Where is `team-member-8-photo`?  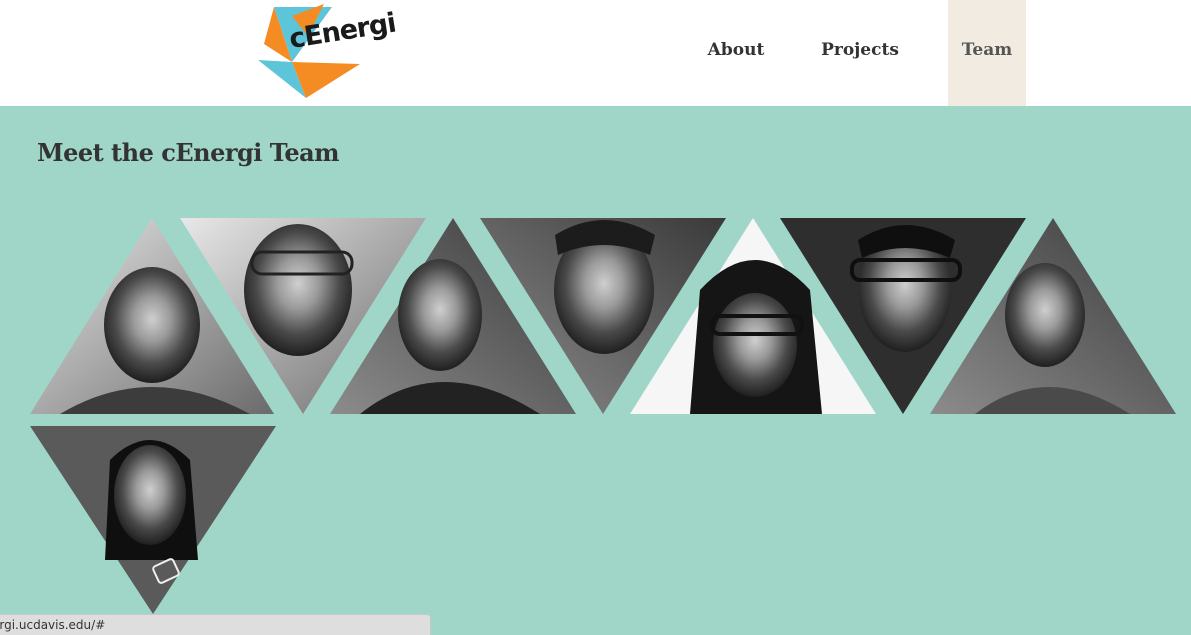 team-member-8-photo is located at coordinates (153, 520).